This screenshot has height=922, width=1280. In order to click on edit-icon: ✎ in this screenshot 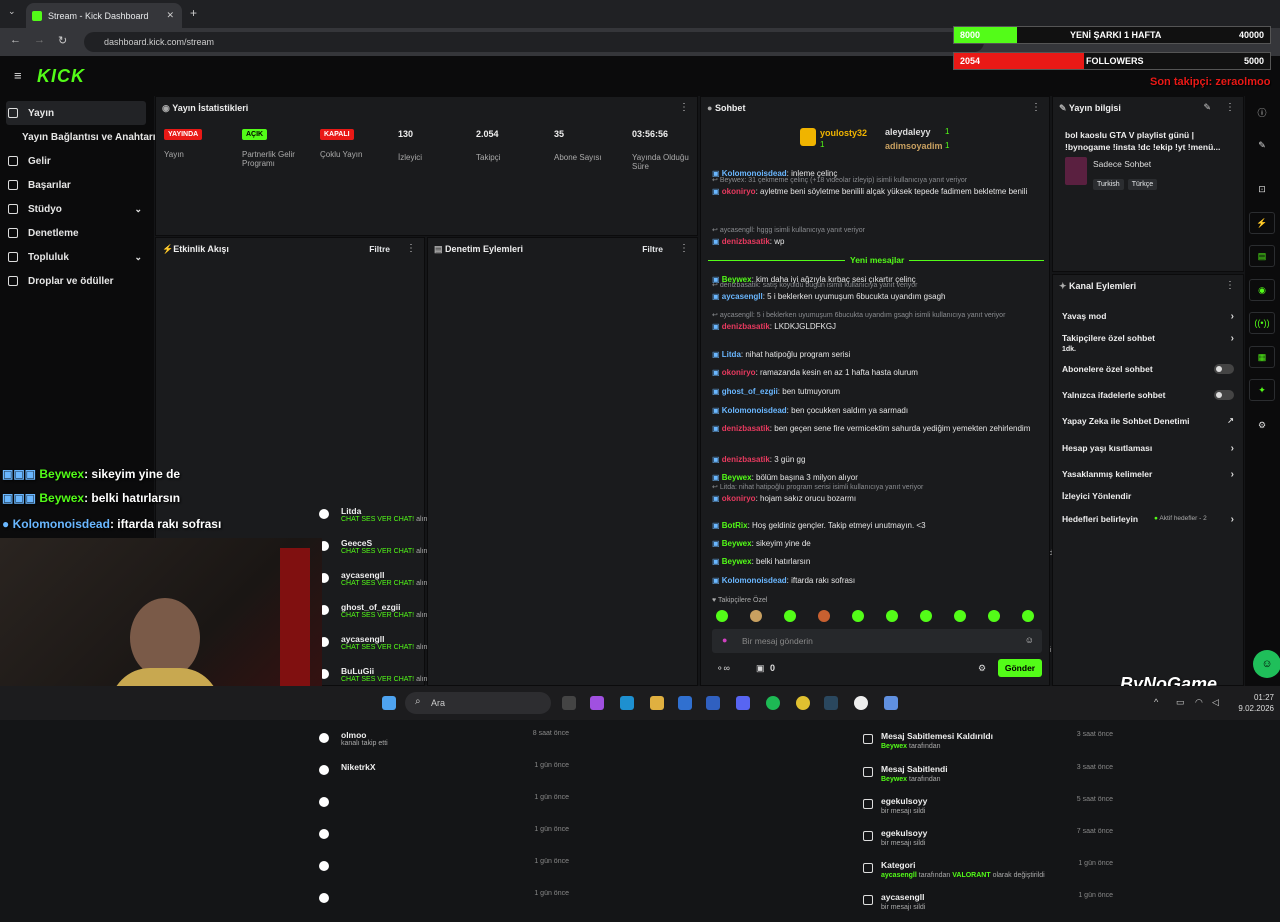, I will do `click(1207, 107)`.